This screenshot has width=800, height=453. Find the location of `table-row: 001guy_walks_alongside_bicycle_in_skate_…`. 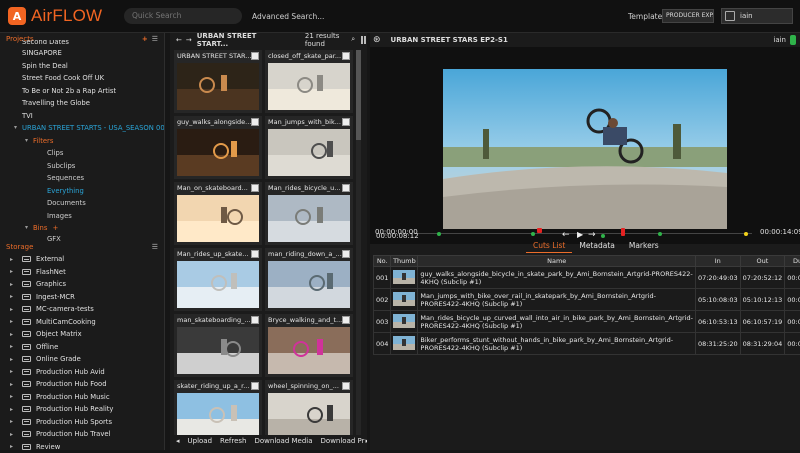

table-row: 001guy_walks_alongside_bicycle_in_skate_… is located at coordinates (587, 278).